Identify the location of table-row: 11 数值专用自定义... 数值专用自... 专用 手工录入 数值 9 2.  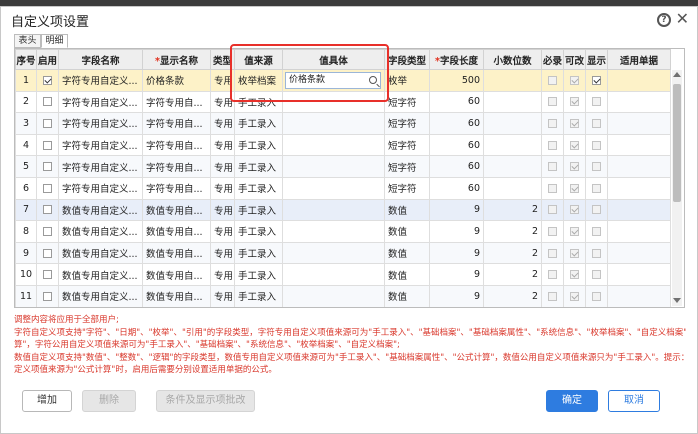
(343, 295).